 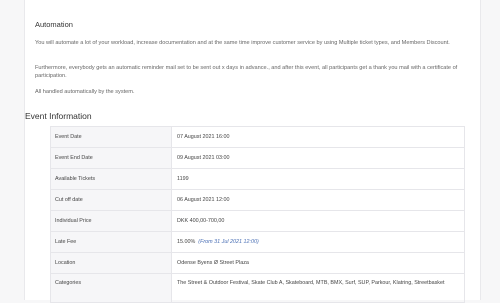 I want to click on automation-paragraph-3: All handled automatically by the system., so click(x=85, y=92).